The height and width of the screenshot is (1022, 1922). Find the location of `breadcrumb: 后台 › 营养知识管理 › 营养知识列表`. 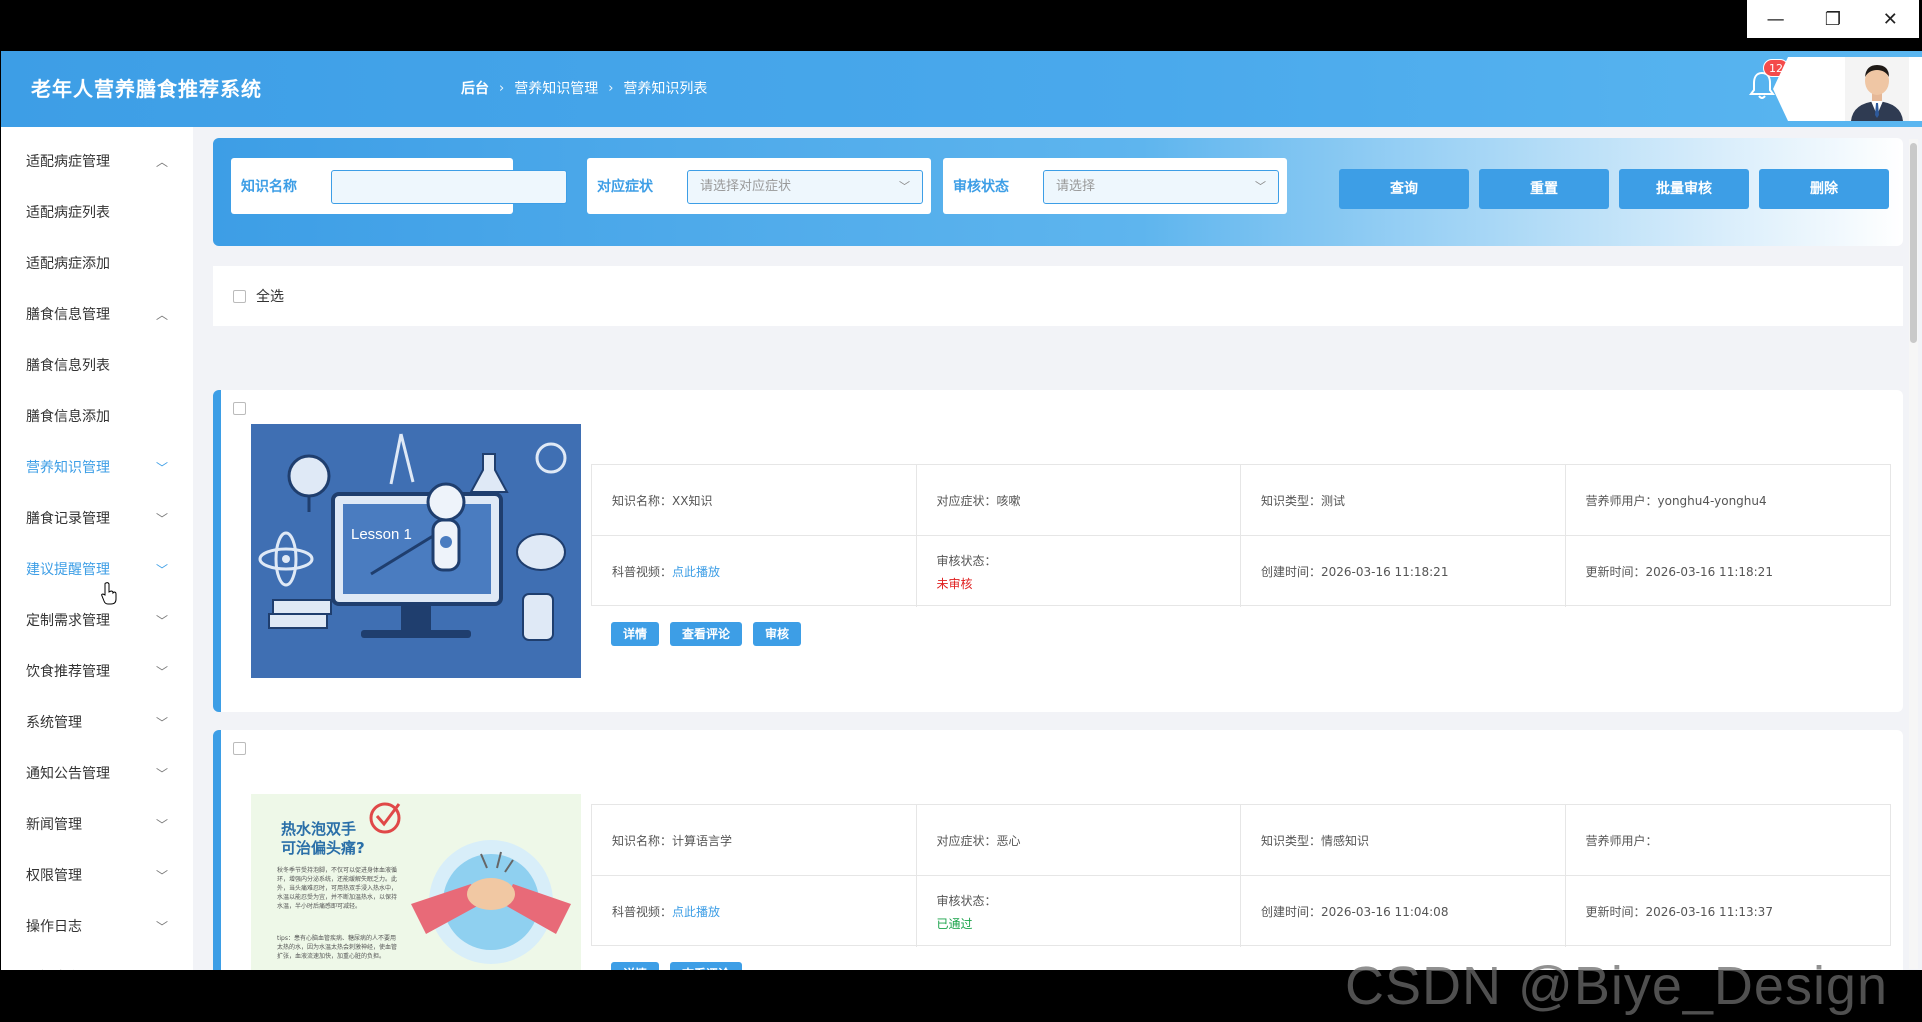

breadcrumb: 后台 › 营养知识管理 › 营养知识列表 is located at coordinates (584, 88).